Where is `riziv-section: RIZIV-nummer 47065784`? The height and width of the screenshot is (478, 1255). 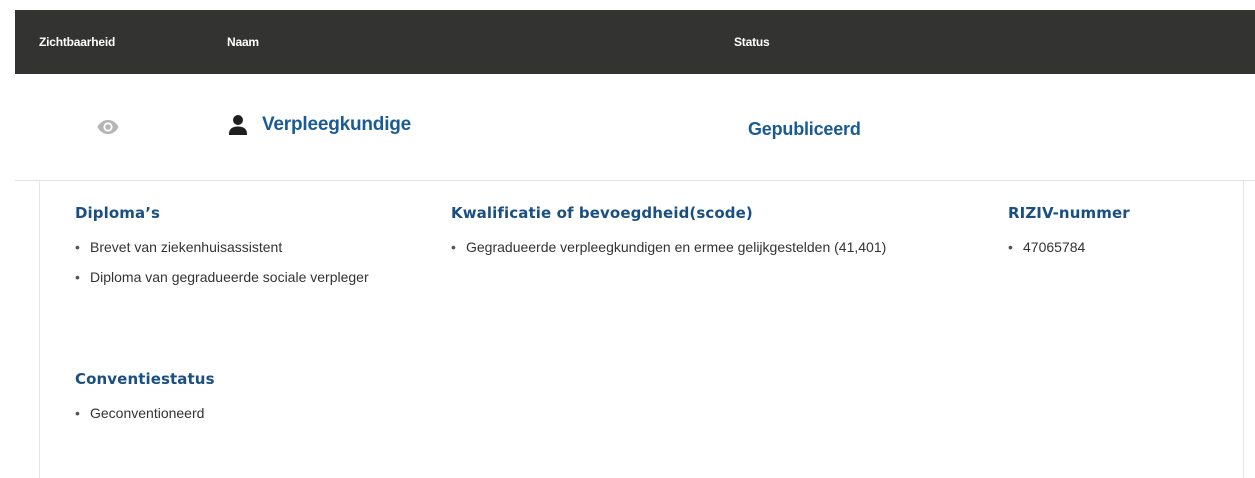 riziv-section: RIZIV-nummer 47065784 is located at coordinates (1069, 236).